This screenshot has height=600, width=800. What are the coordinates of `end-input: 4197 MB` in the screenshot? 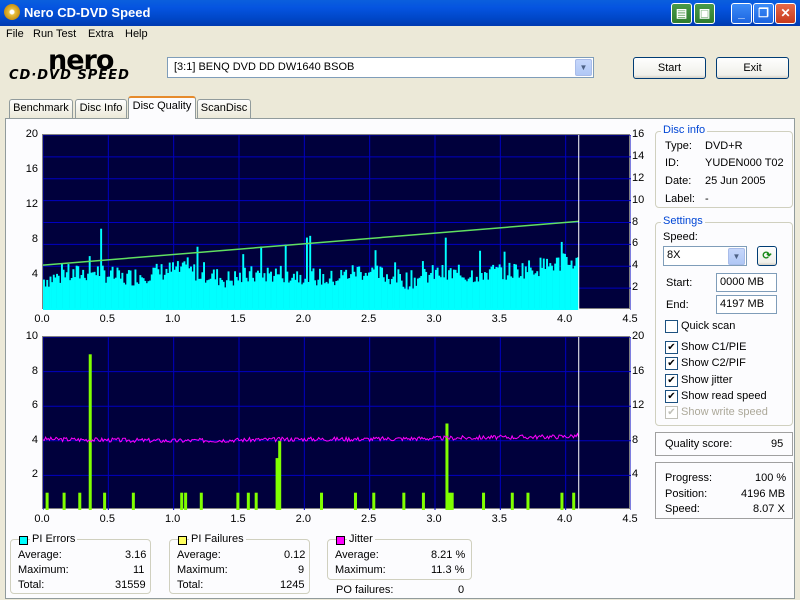 It's located at (746, 304).